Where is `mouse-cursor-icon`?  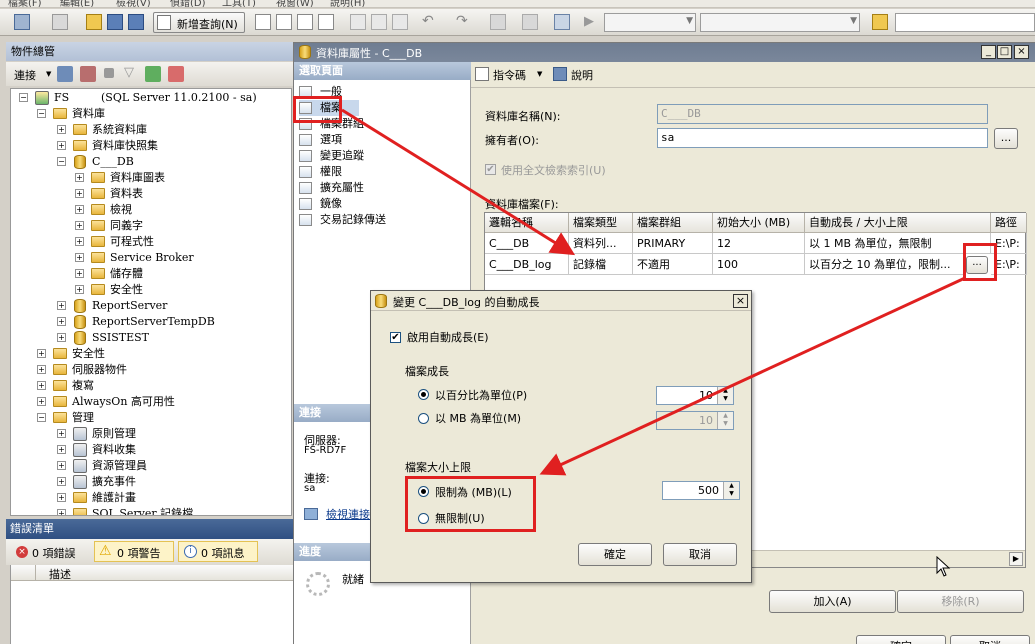 mouse-cursor-icon is located at coordinates (943, 566).